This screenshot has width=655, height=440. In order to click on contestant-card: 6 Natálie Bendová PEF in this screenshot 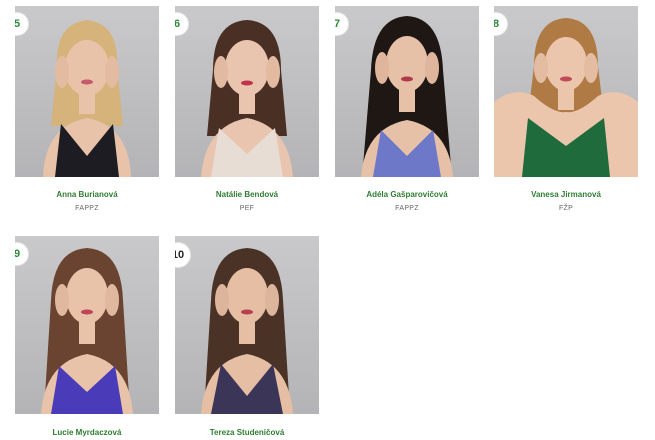, I will do `click(247, 109)`.